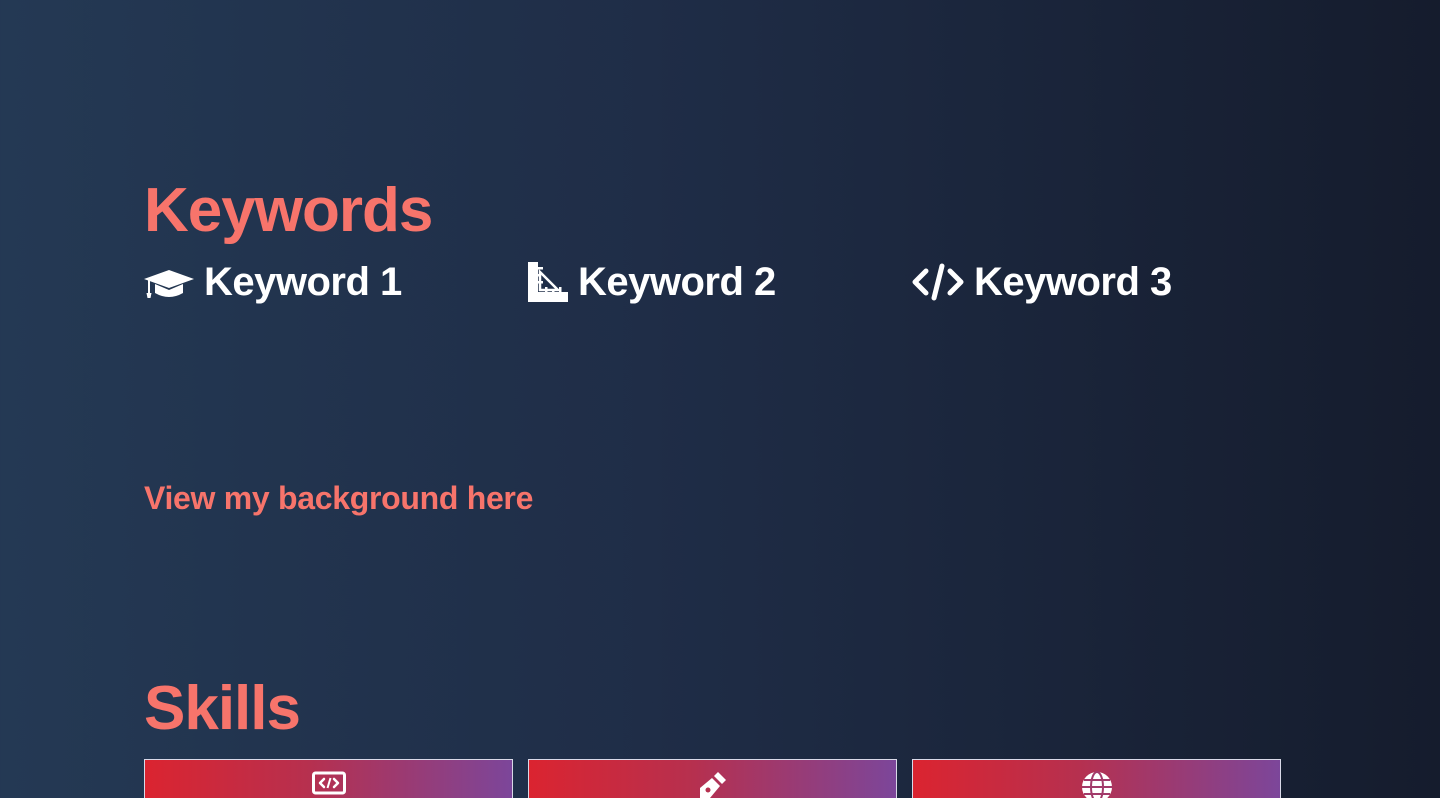 Image resolution: width=1440 pixels, height=798 pixels. What do you see at coordinates (288, 210) in the screenshot?
I see `keywords-heading: Keywords` at bounding box center [288, 210].